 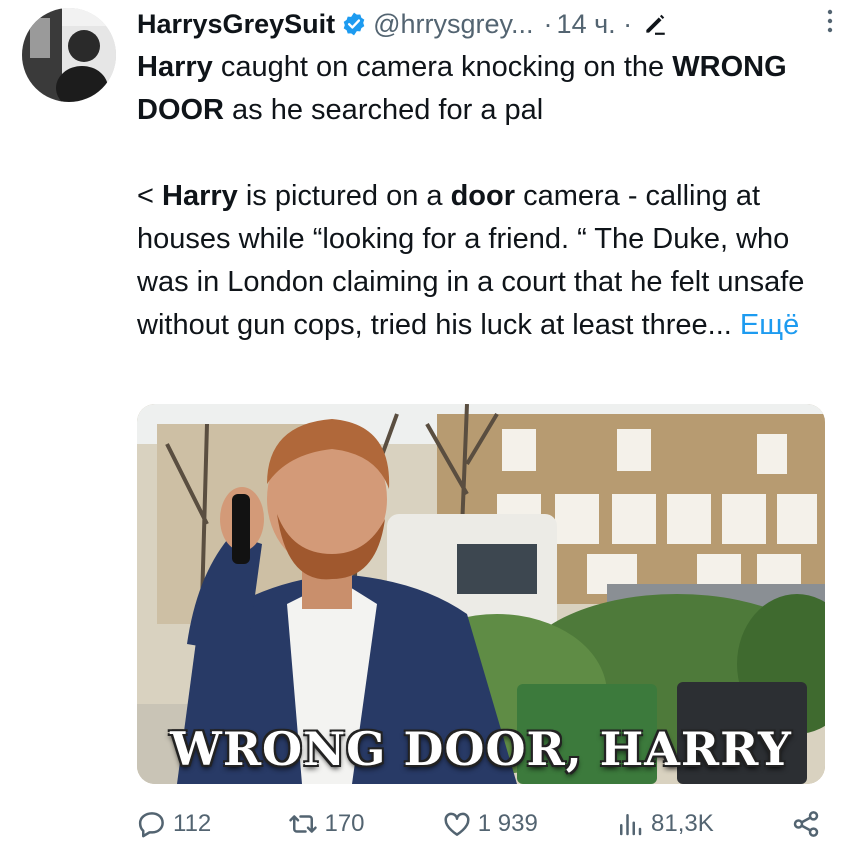 What do you see at coordinates (481, 749) in the screenshot?
I see `media-caption: WRONG DOOR, HARRY` at bounding box center [481, 749].